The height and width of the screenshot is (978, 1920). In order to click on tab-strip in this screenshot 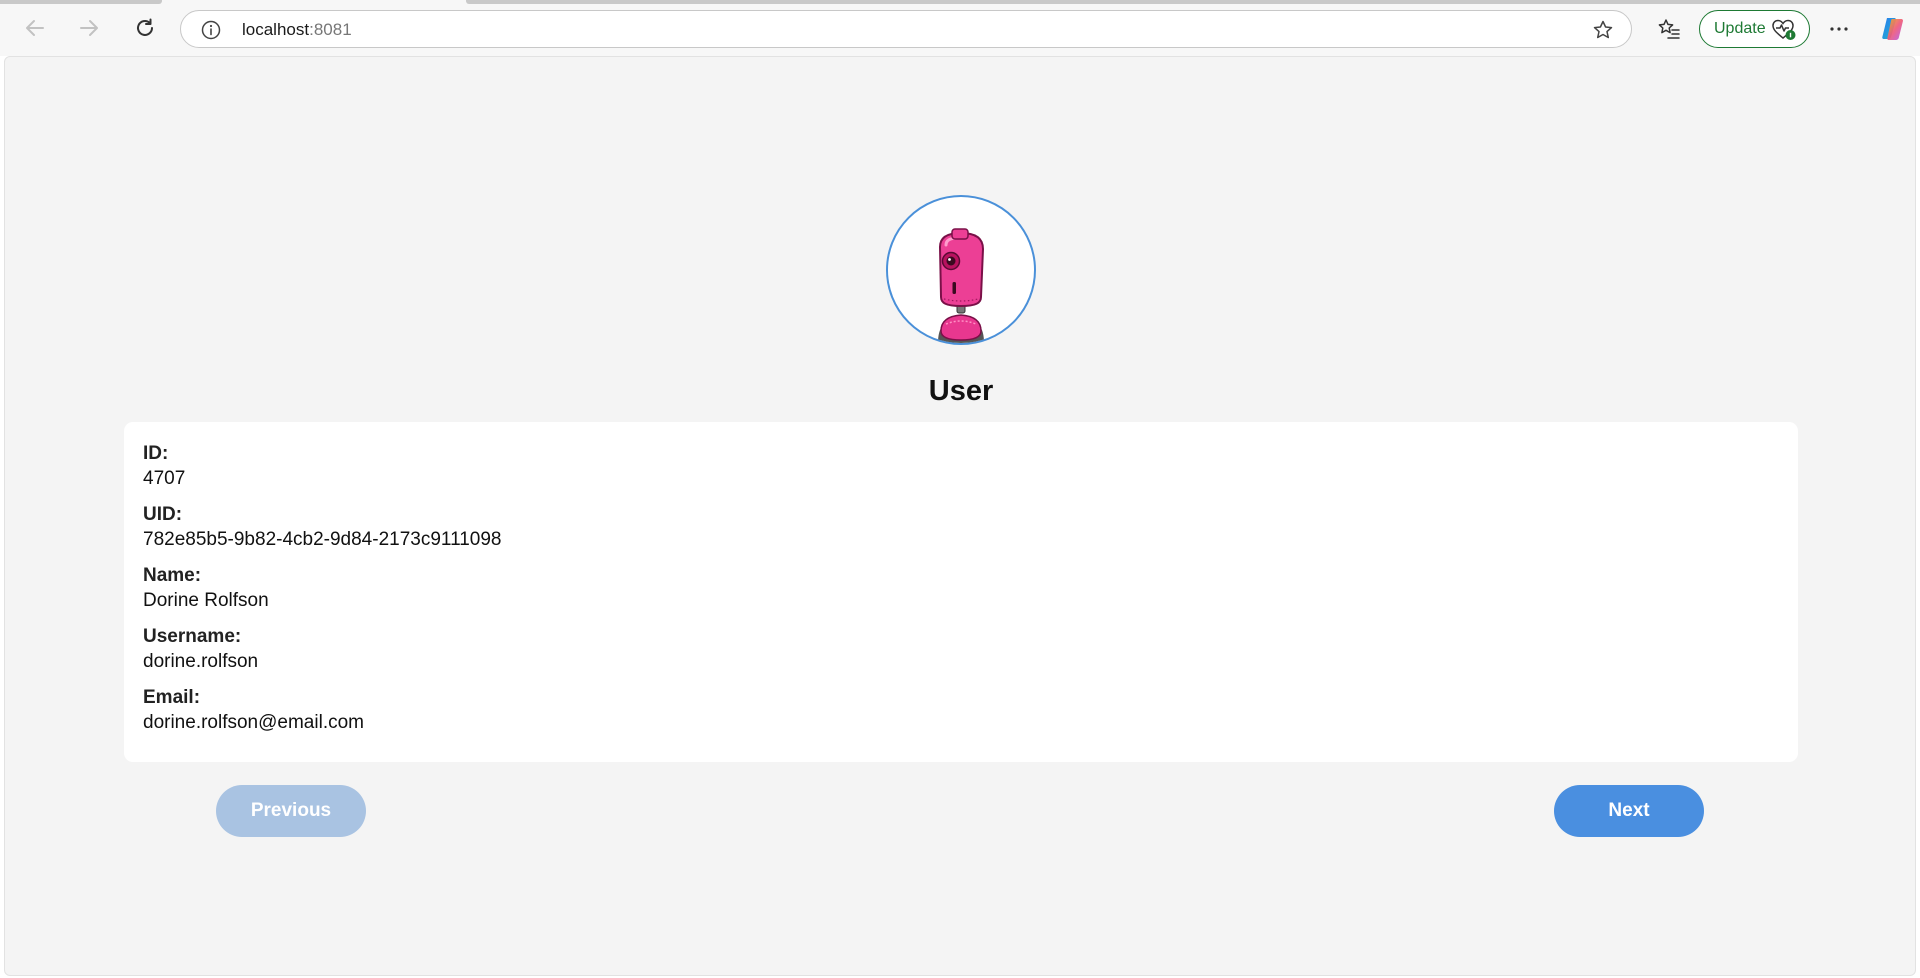, I will do `click(960, 2)`.